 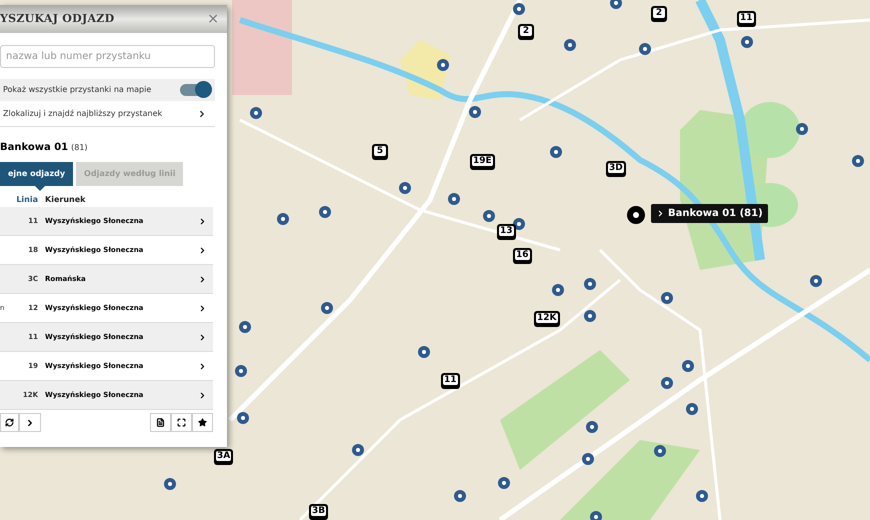 I want to click on stop-name: Bankowa 01, so click(x=34, y=148).